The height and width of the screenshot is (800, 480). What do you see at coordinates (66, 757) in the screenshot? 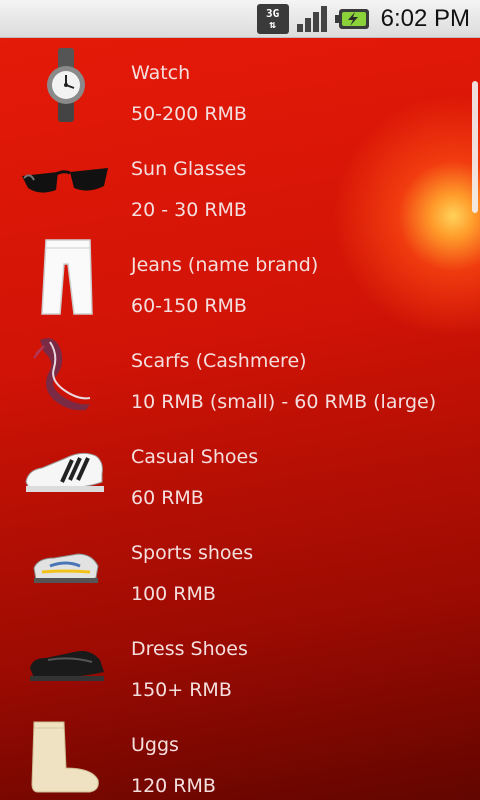
I see `uggs-icon` at bounding box center [66, 757].